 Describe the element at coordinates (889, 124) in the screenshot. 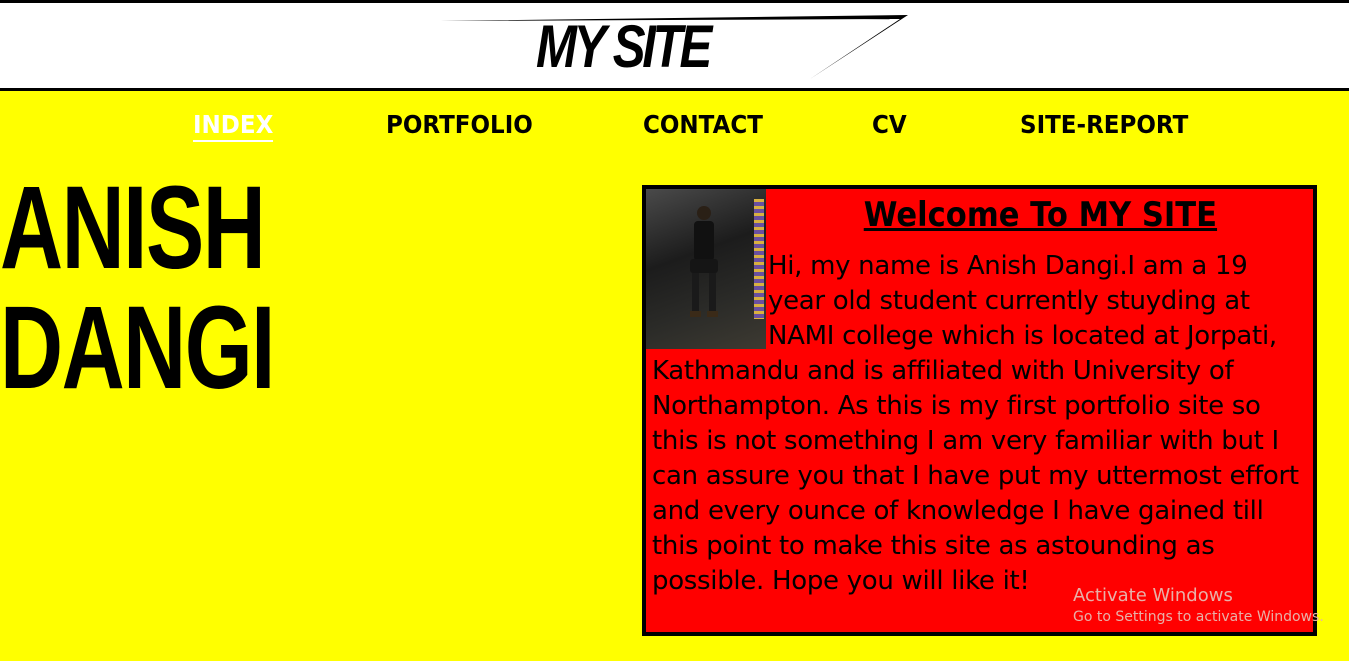

I see `nav-item-cv: CV` at that location.